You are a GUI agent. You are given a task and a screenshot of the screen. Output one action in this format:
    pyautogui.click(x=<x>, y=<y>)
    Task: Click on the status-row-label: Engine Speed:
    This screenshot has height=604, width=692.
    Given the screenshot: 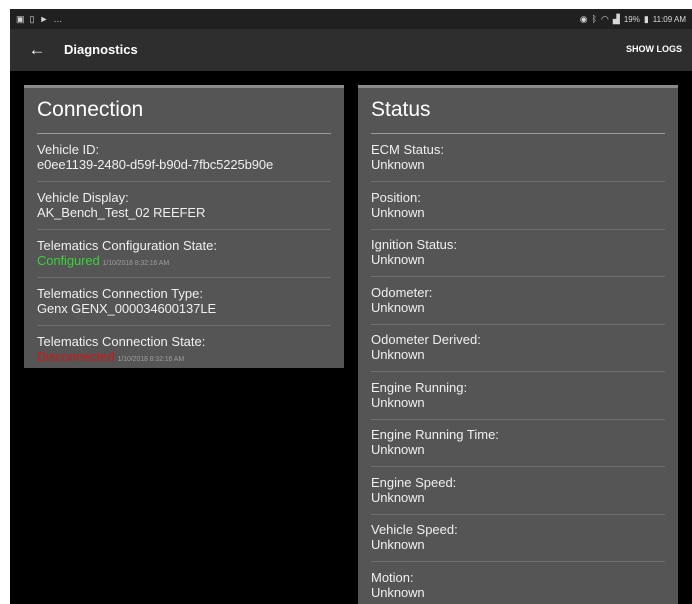 What is the action you would take?
    pyautogui.click(x=414, y=482)
    